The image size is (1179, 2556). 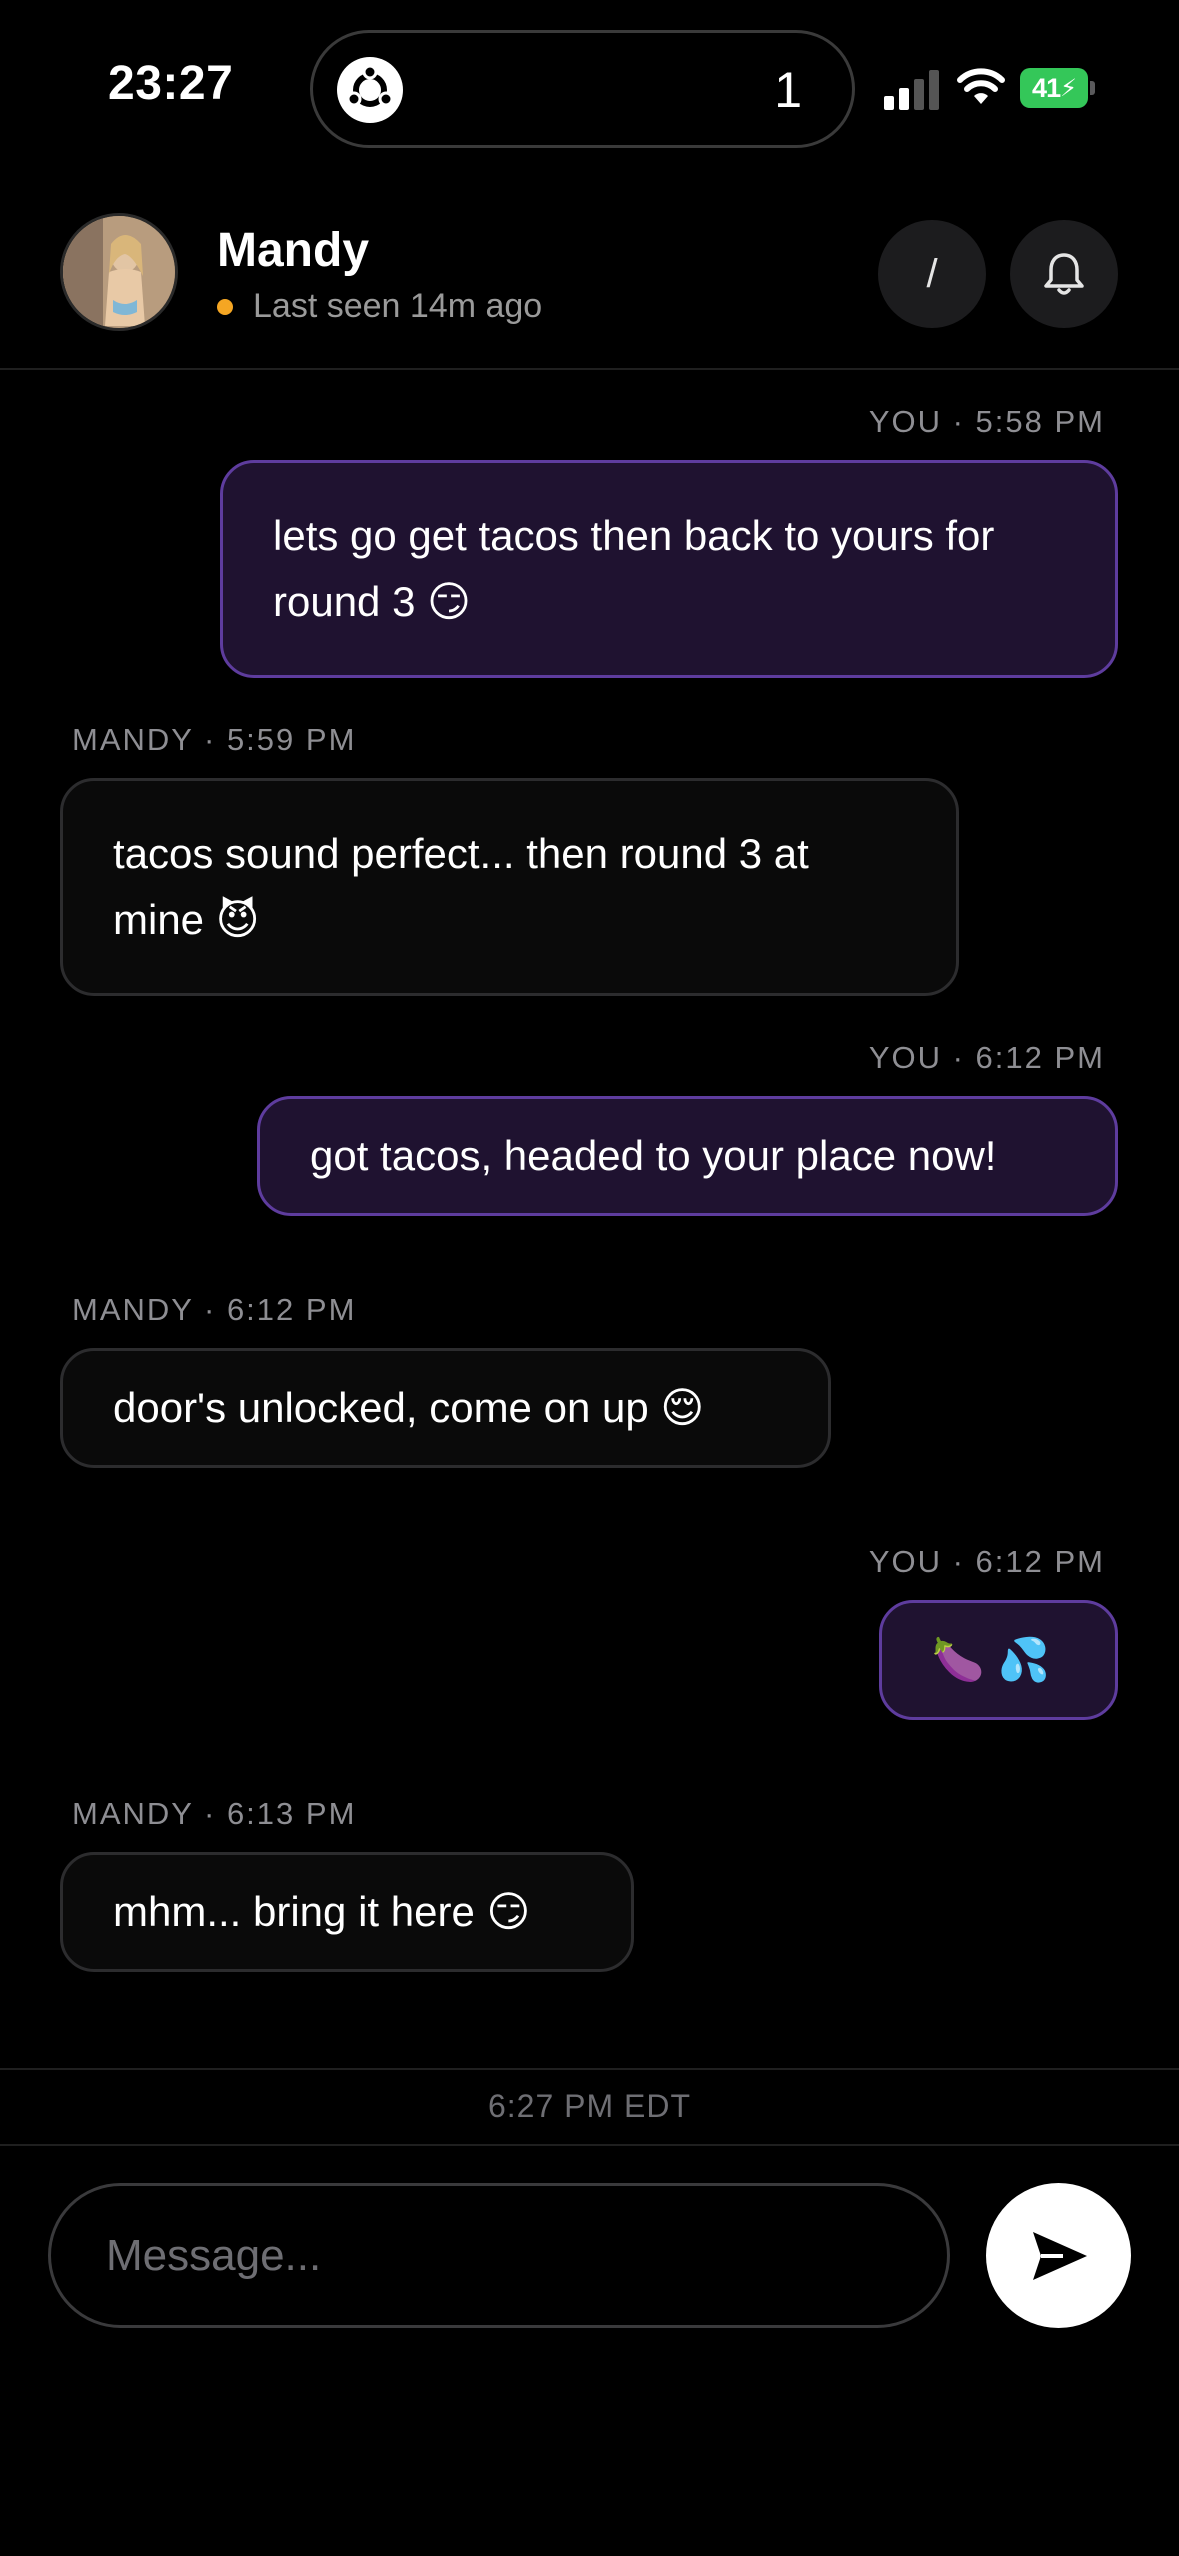 I want to click on message-meta: MANDY · 6:13 PM, so click(x=214, y=1813).